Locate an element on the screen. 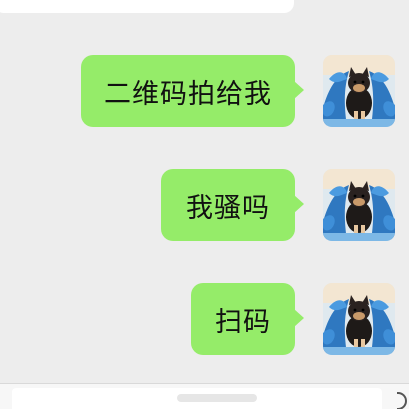 The width and height of the screenshot is (409, 409). message-row: 扫码 is located at coordinates (293, 319).